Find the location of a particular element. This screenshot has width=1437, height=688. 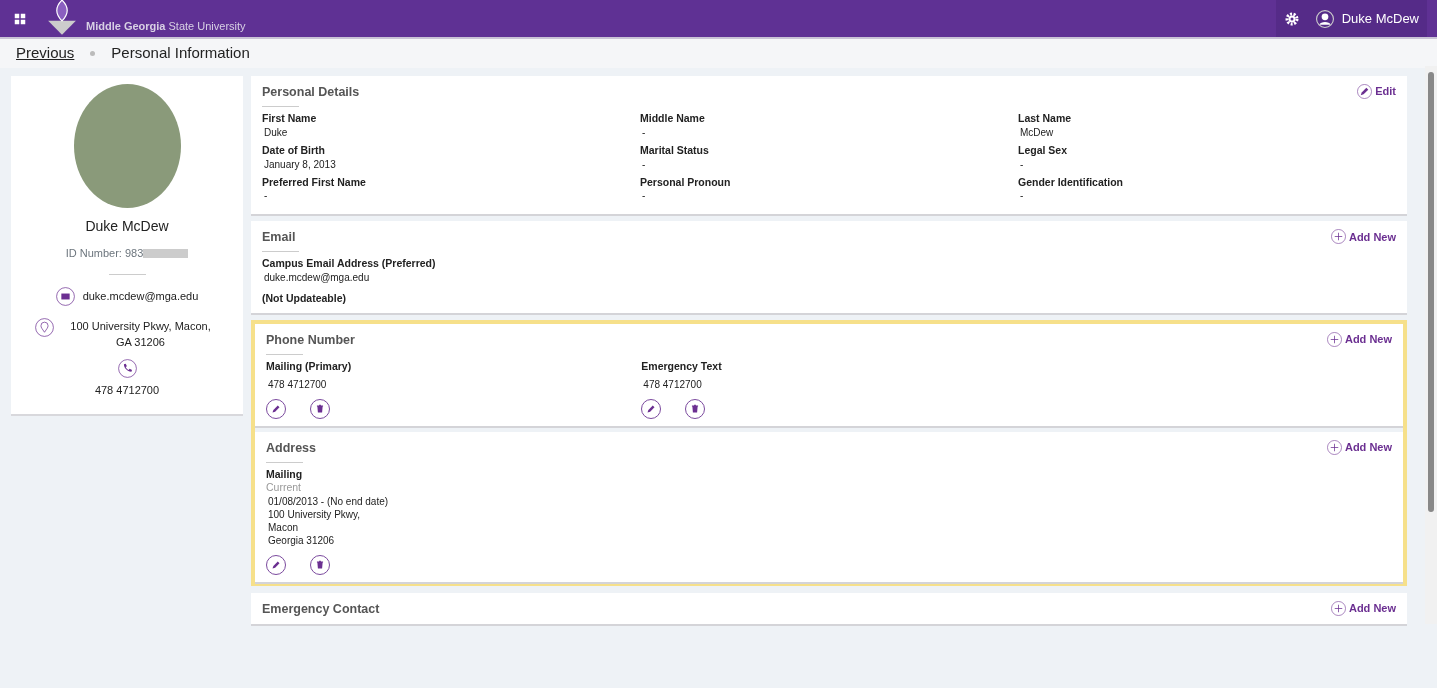

breadcrumb-separator is located at coordinates (93, 53).